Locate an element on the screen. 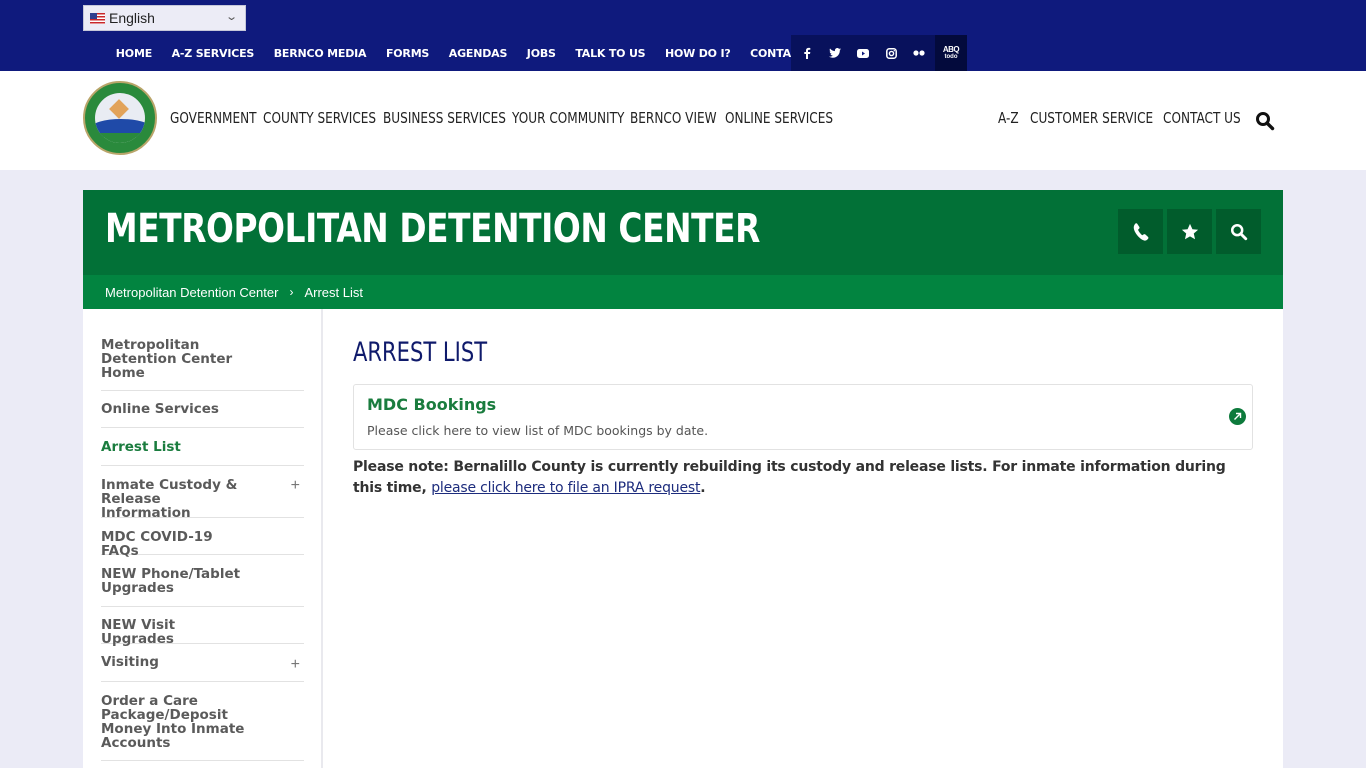  sidebar-item-label: Visiting is located at coordinates (130, 662).